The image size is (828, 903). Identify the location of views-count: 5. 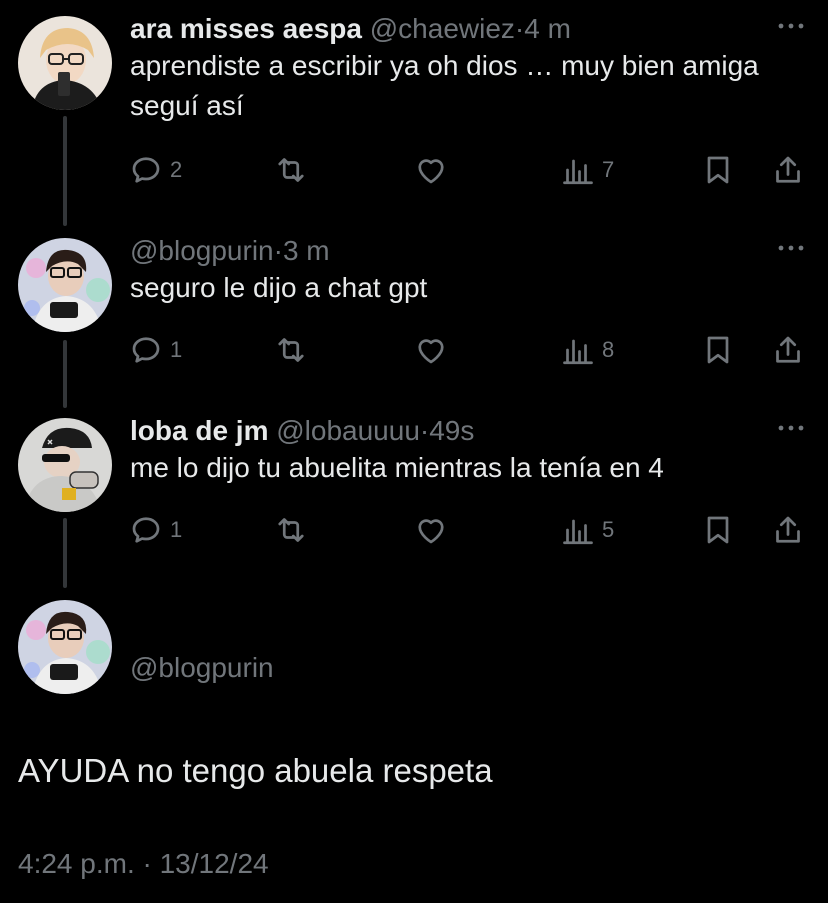
(608, 529).